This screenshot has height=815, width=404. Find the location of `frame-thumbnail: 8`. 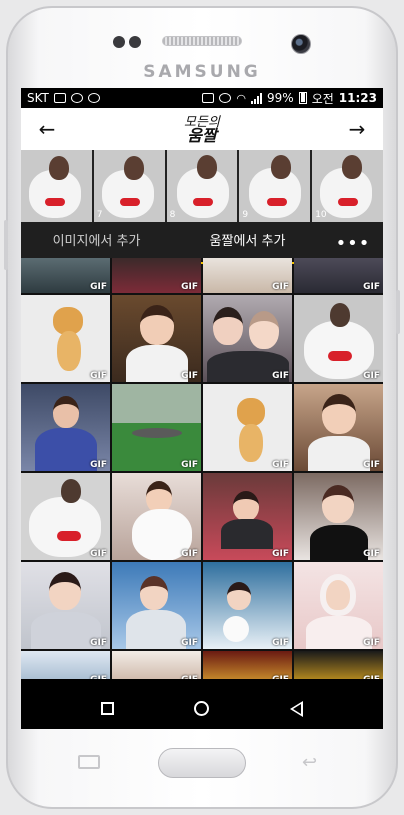

frame-thumbnail: 8 is located at coordinates (202, 186).